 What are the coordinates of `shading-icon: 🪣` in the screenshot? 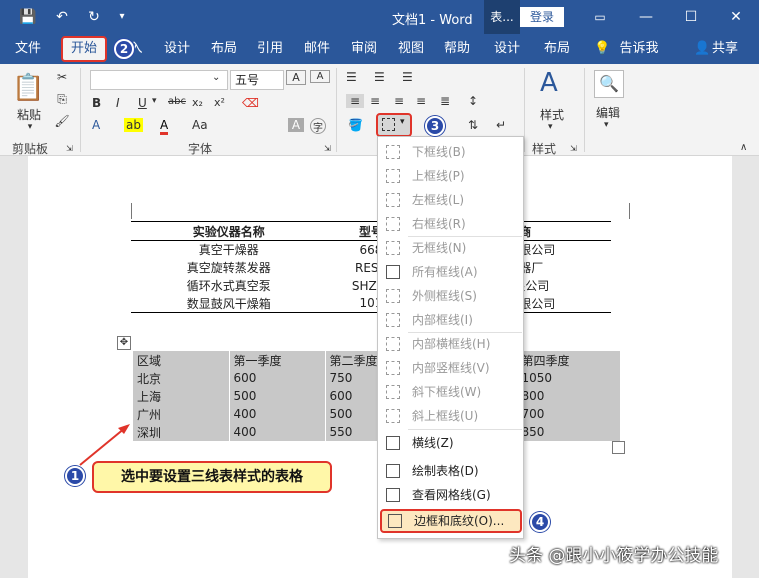 It's located at (355, 125).